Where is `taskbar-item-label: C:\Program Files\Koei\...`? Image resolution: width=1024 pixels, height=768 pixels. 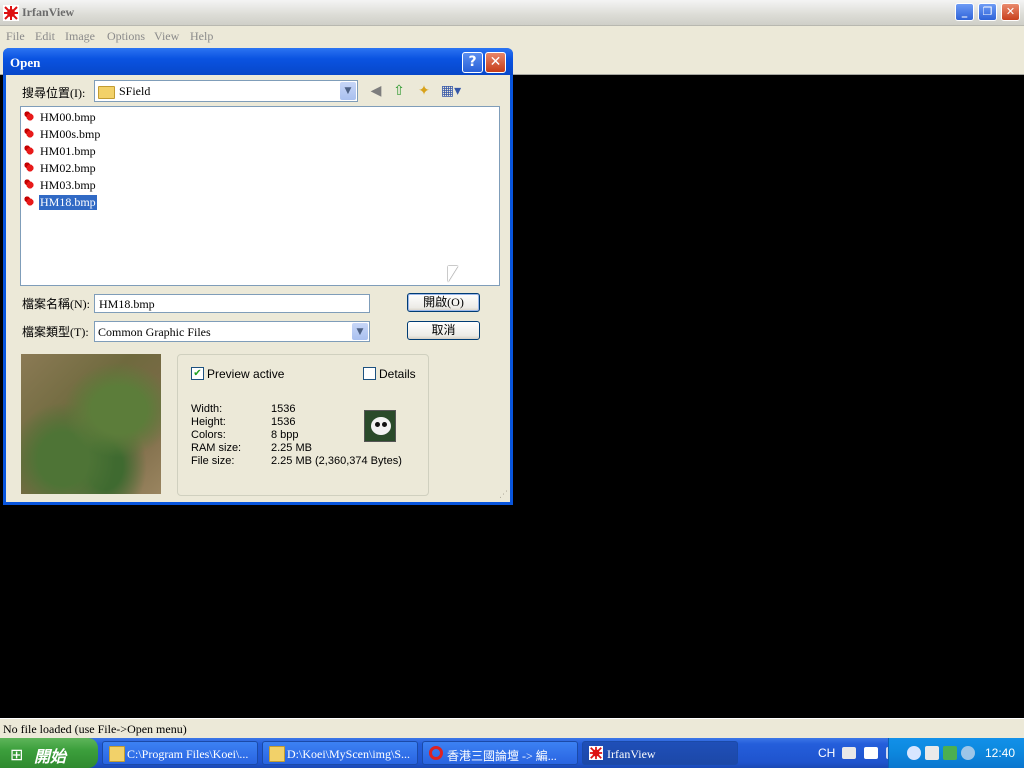
taskbar-item-label: C:\Program Files\Koei\... is located at coordinates (188, 754).